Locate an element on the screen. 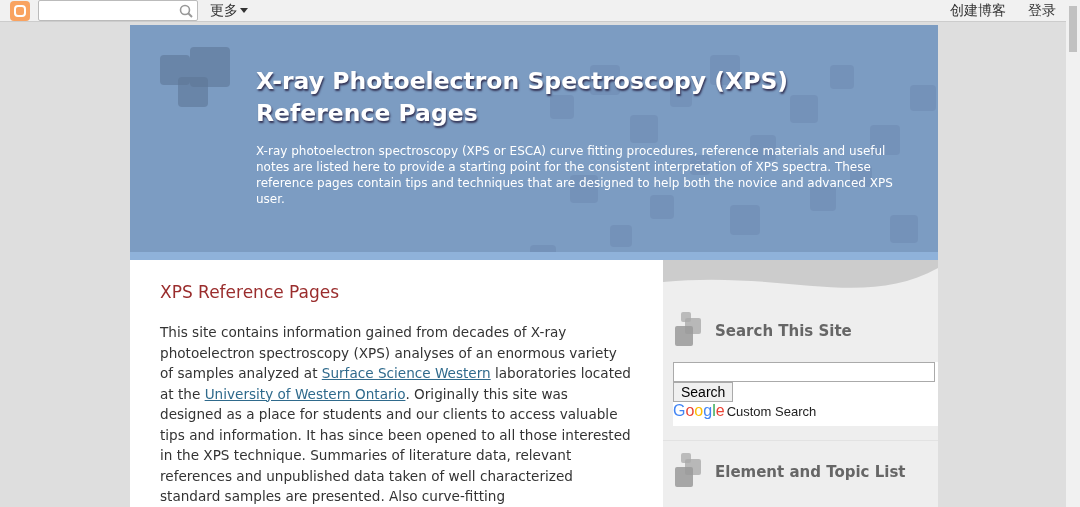  google-logo: Google is located at coordinates (699, 411).